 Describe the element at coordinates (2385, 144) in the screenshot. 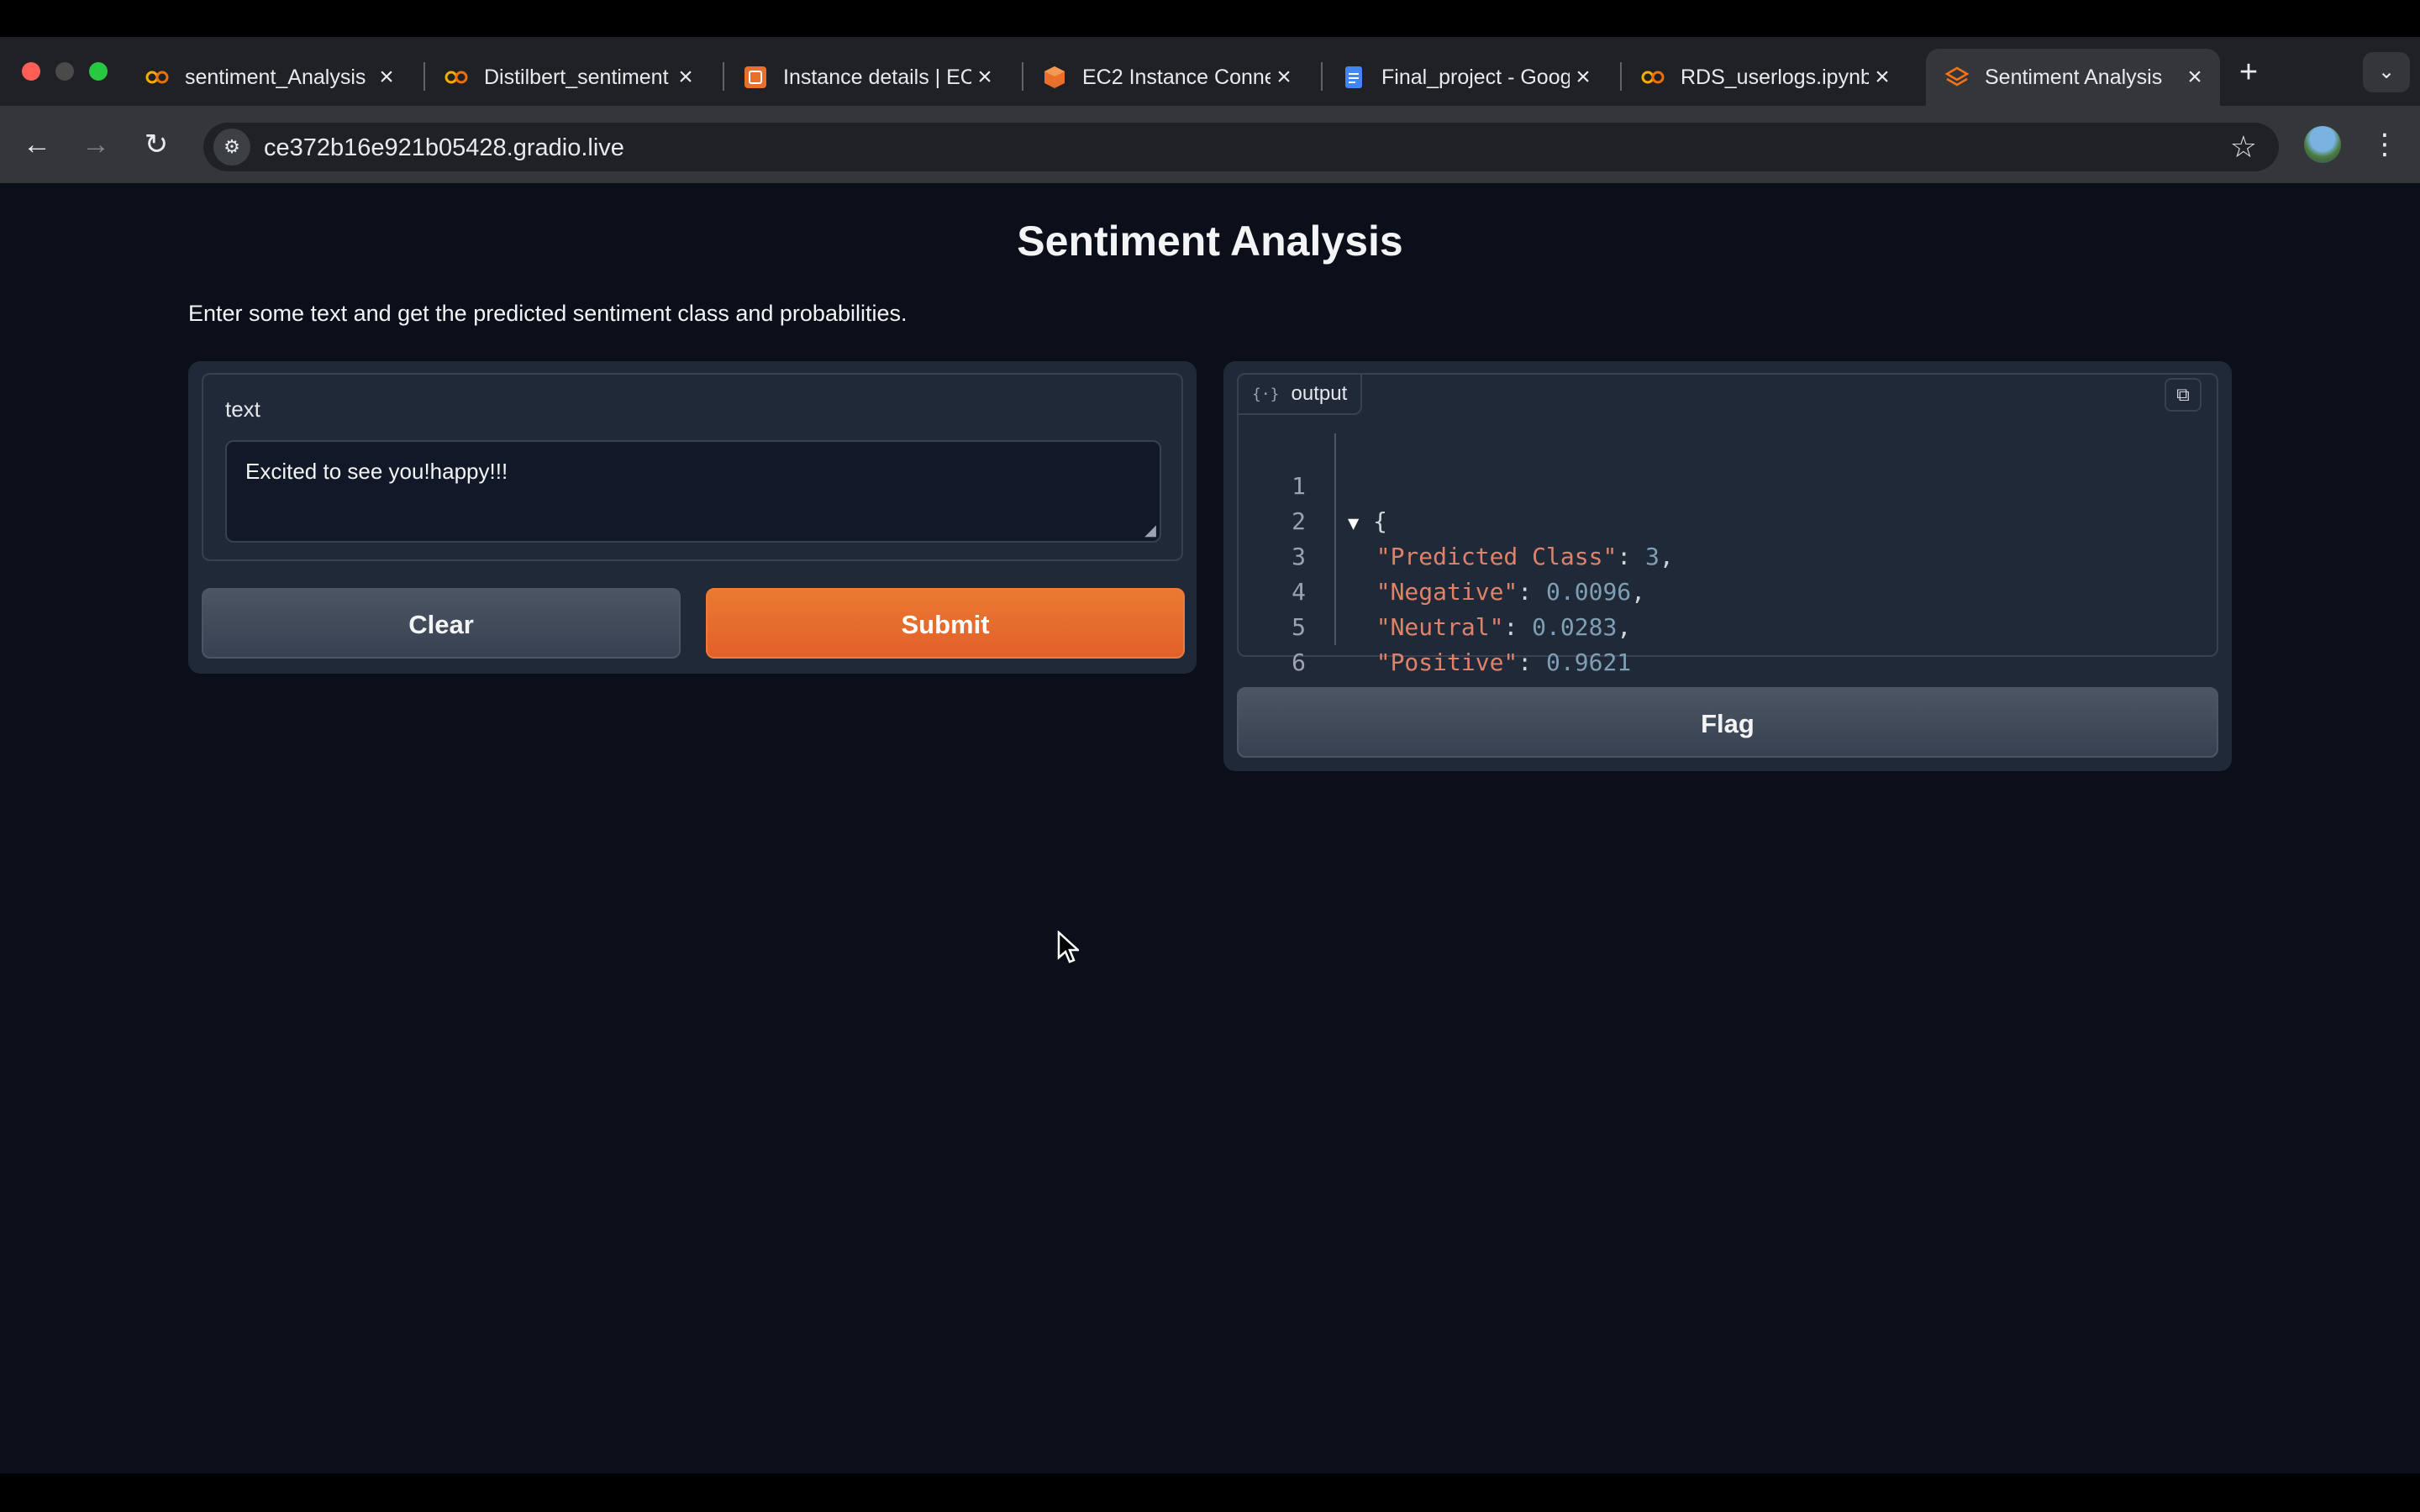

I see `browser-menu-icon: ⋮` at that location.